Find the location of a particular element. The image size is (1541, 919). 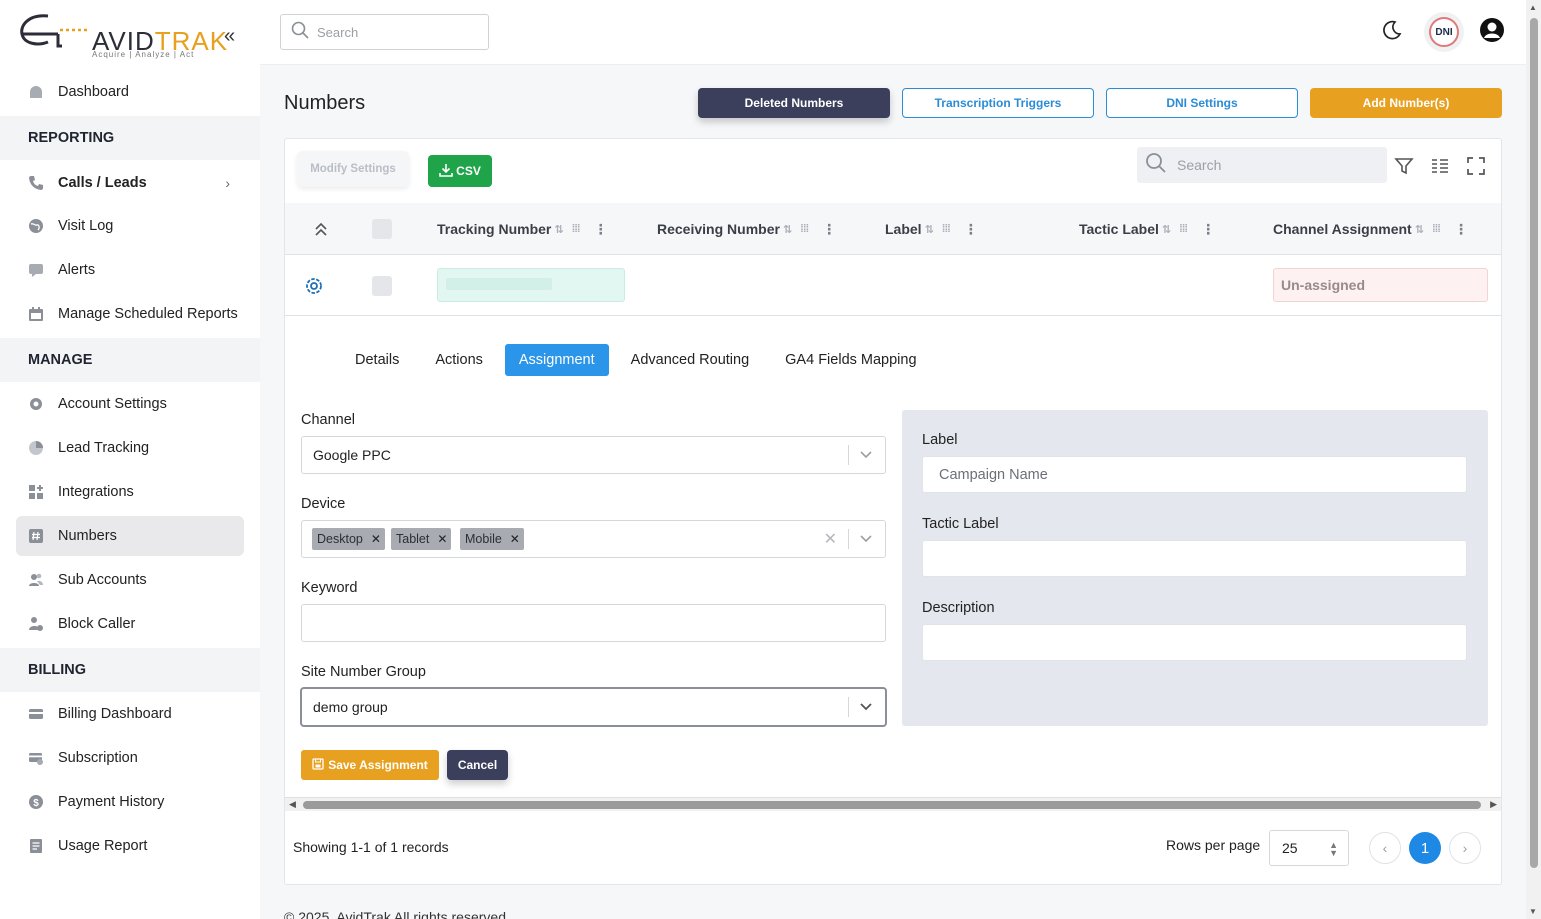

label-field is located at coordinates (1194, 474).